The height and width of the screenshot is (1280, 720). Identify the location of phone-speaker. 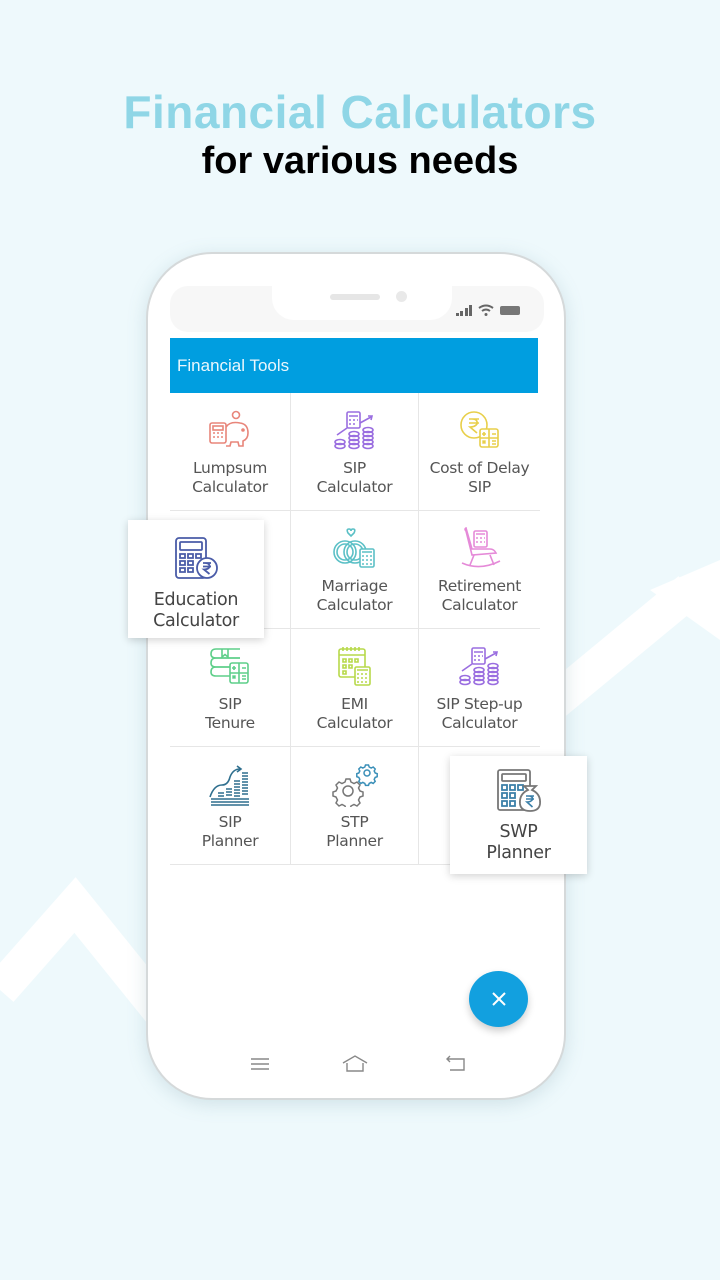
(355, 297).